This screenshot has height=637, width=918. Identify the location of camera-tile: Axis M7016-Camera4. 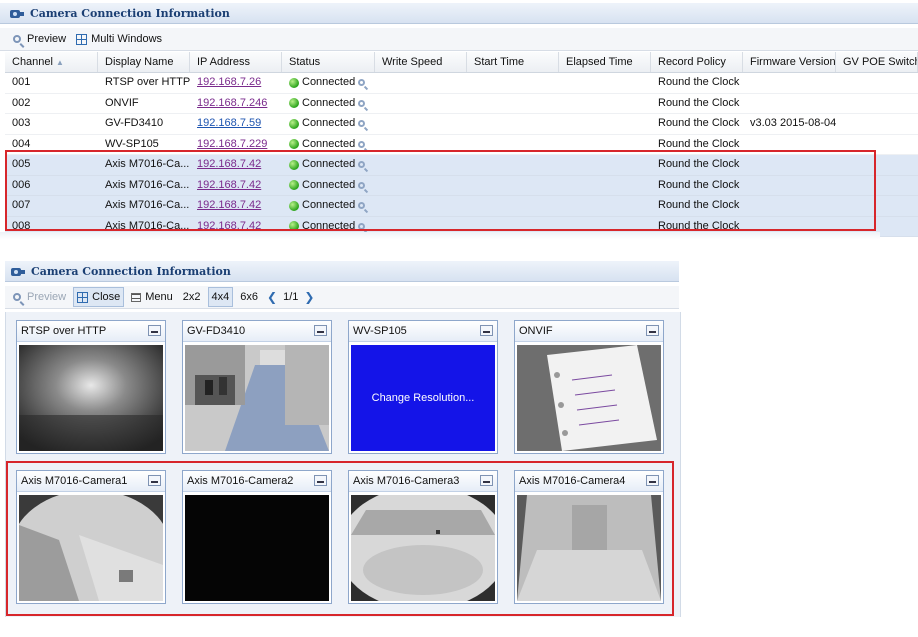
(589, 537).